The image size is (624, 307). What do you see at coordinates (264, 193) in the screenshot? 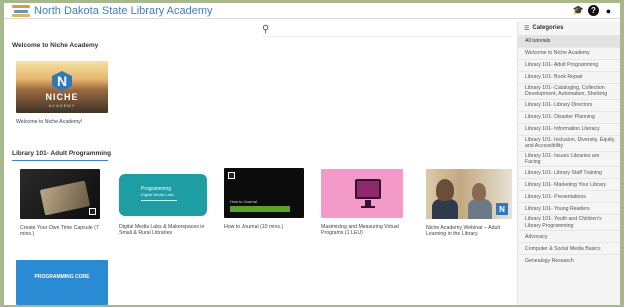
I see `tutorial-thumbnail: How to Journal` at bounding box center [264, 193].